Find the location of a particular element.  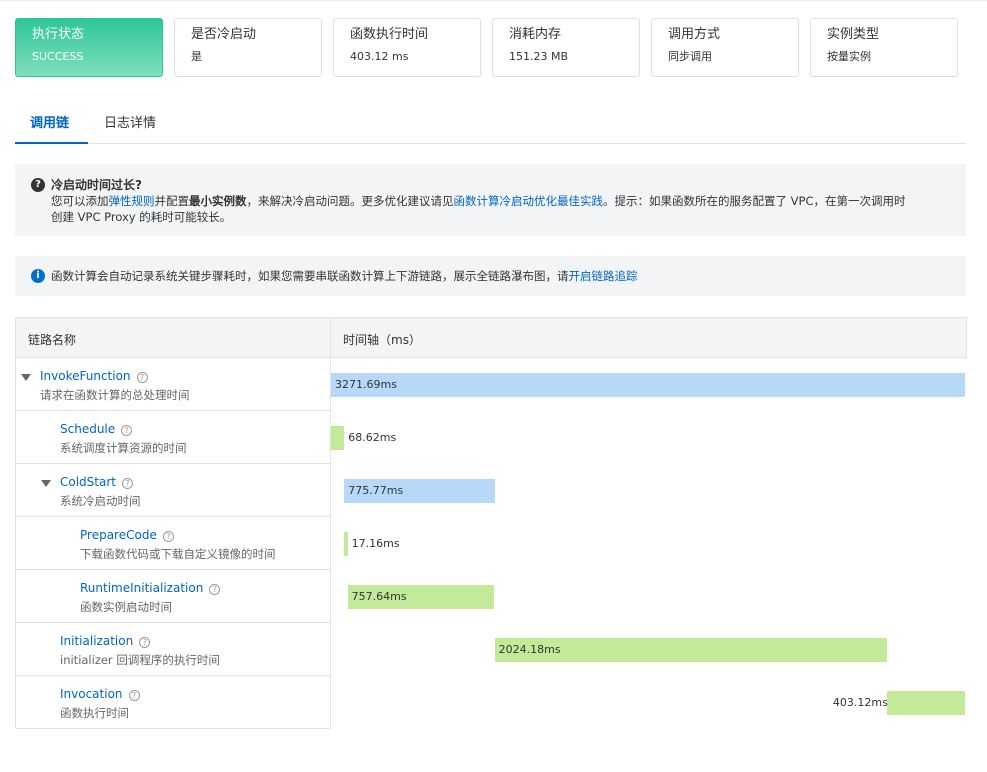

row-name: PrepareCode? is located at coordinates (127, 535).